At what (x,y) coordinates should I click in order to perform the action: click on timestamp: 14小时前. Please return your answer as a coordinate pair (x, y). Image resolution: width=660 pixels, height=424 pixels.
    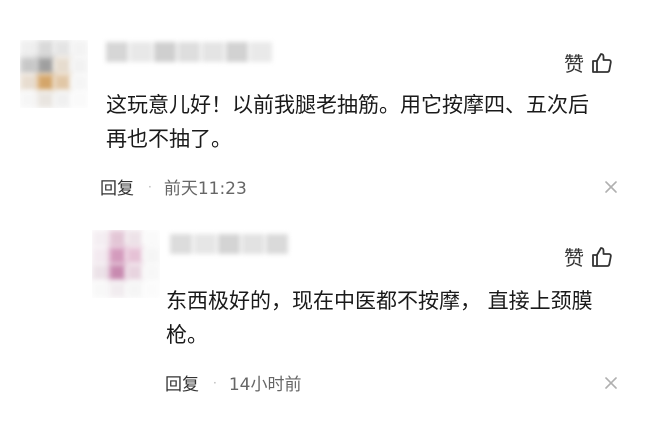
    Looking at the image, I should click on (265, 385).